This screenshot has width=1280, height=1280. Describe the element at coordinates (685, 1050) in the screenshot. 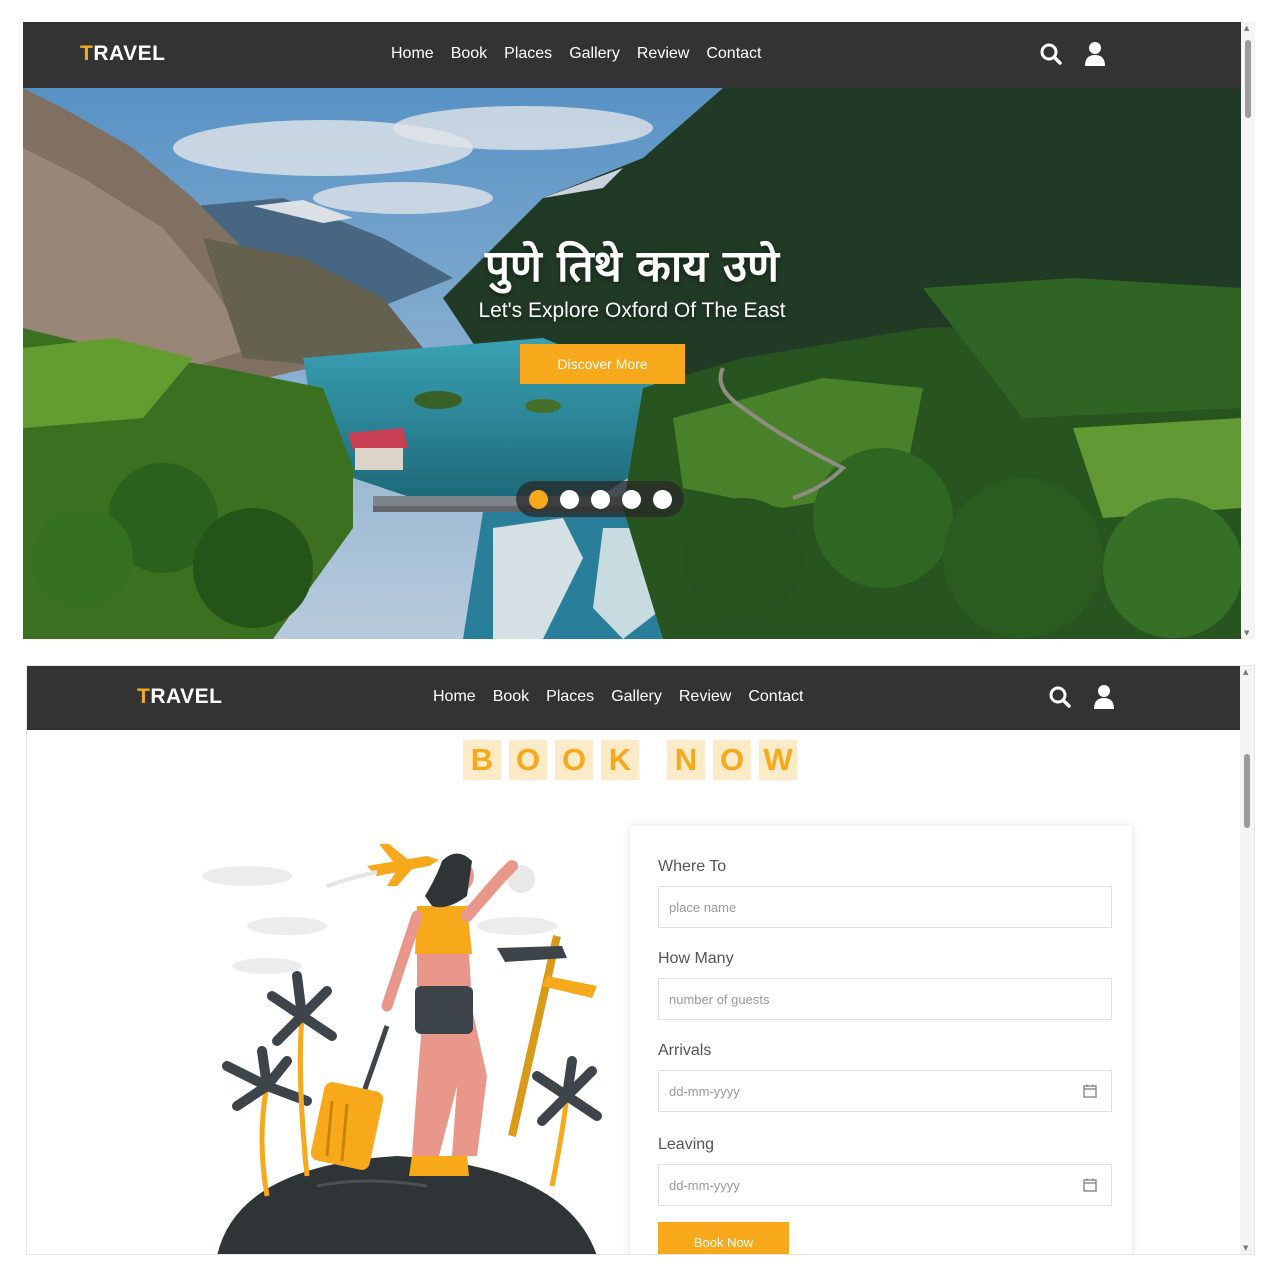

I see `arrivals-label: Arrivals` at that location.